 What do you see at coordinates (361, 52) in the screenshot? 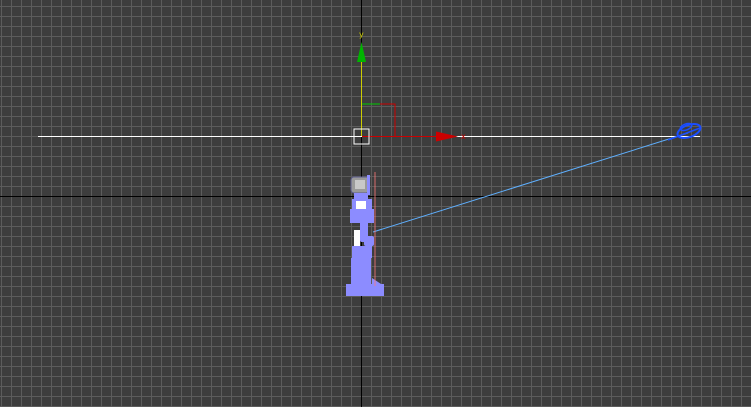
I see `gizmo-y-arrow-icon` at bounding box center [361, 52].